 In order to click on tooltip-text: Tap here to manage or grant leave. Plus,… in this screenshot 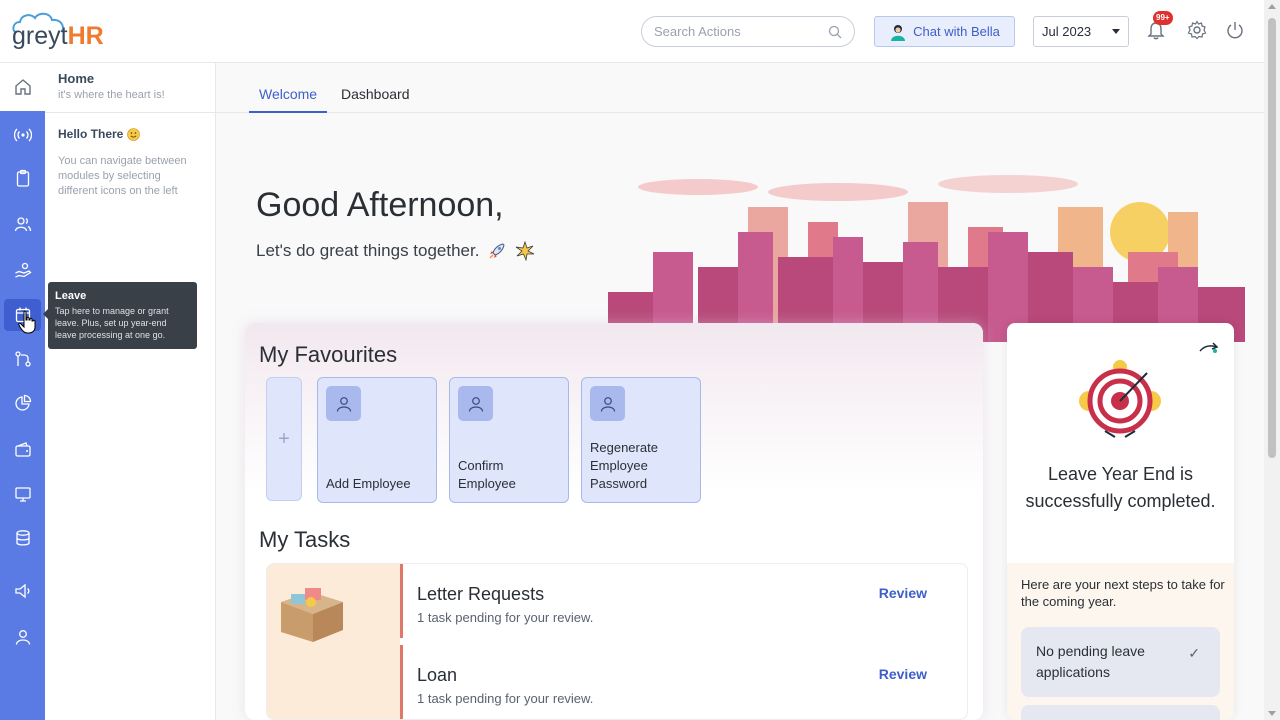, I will do `click(112, 323)`.